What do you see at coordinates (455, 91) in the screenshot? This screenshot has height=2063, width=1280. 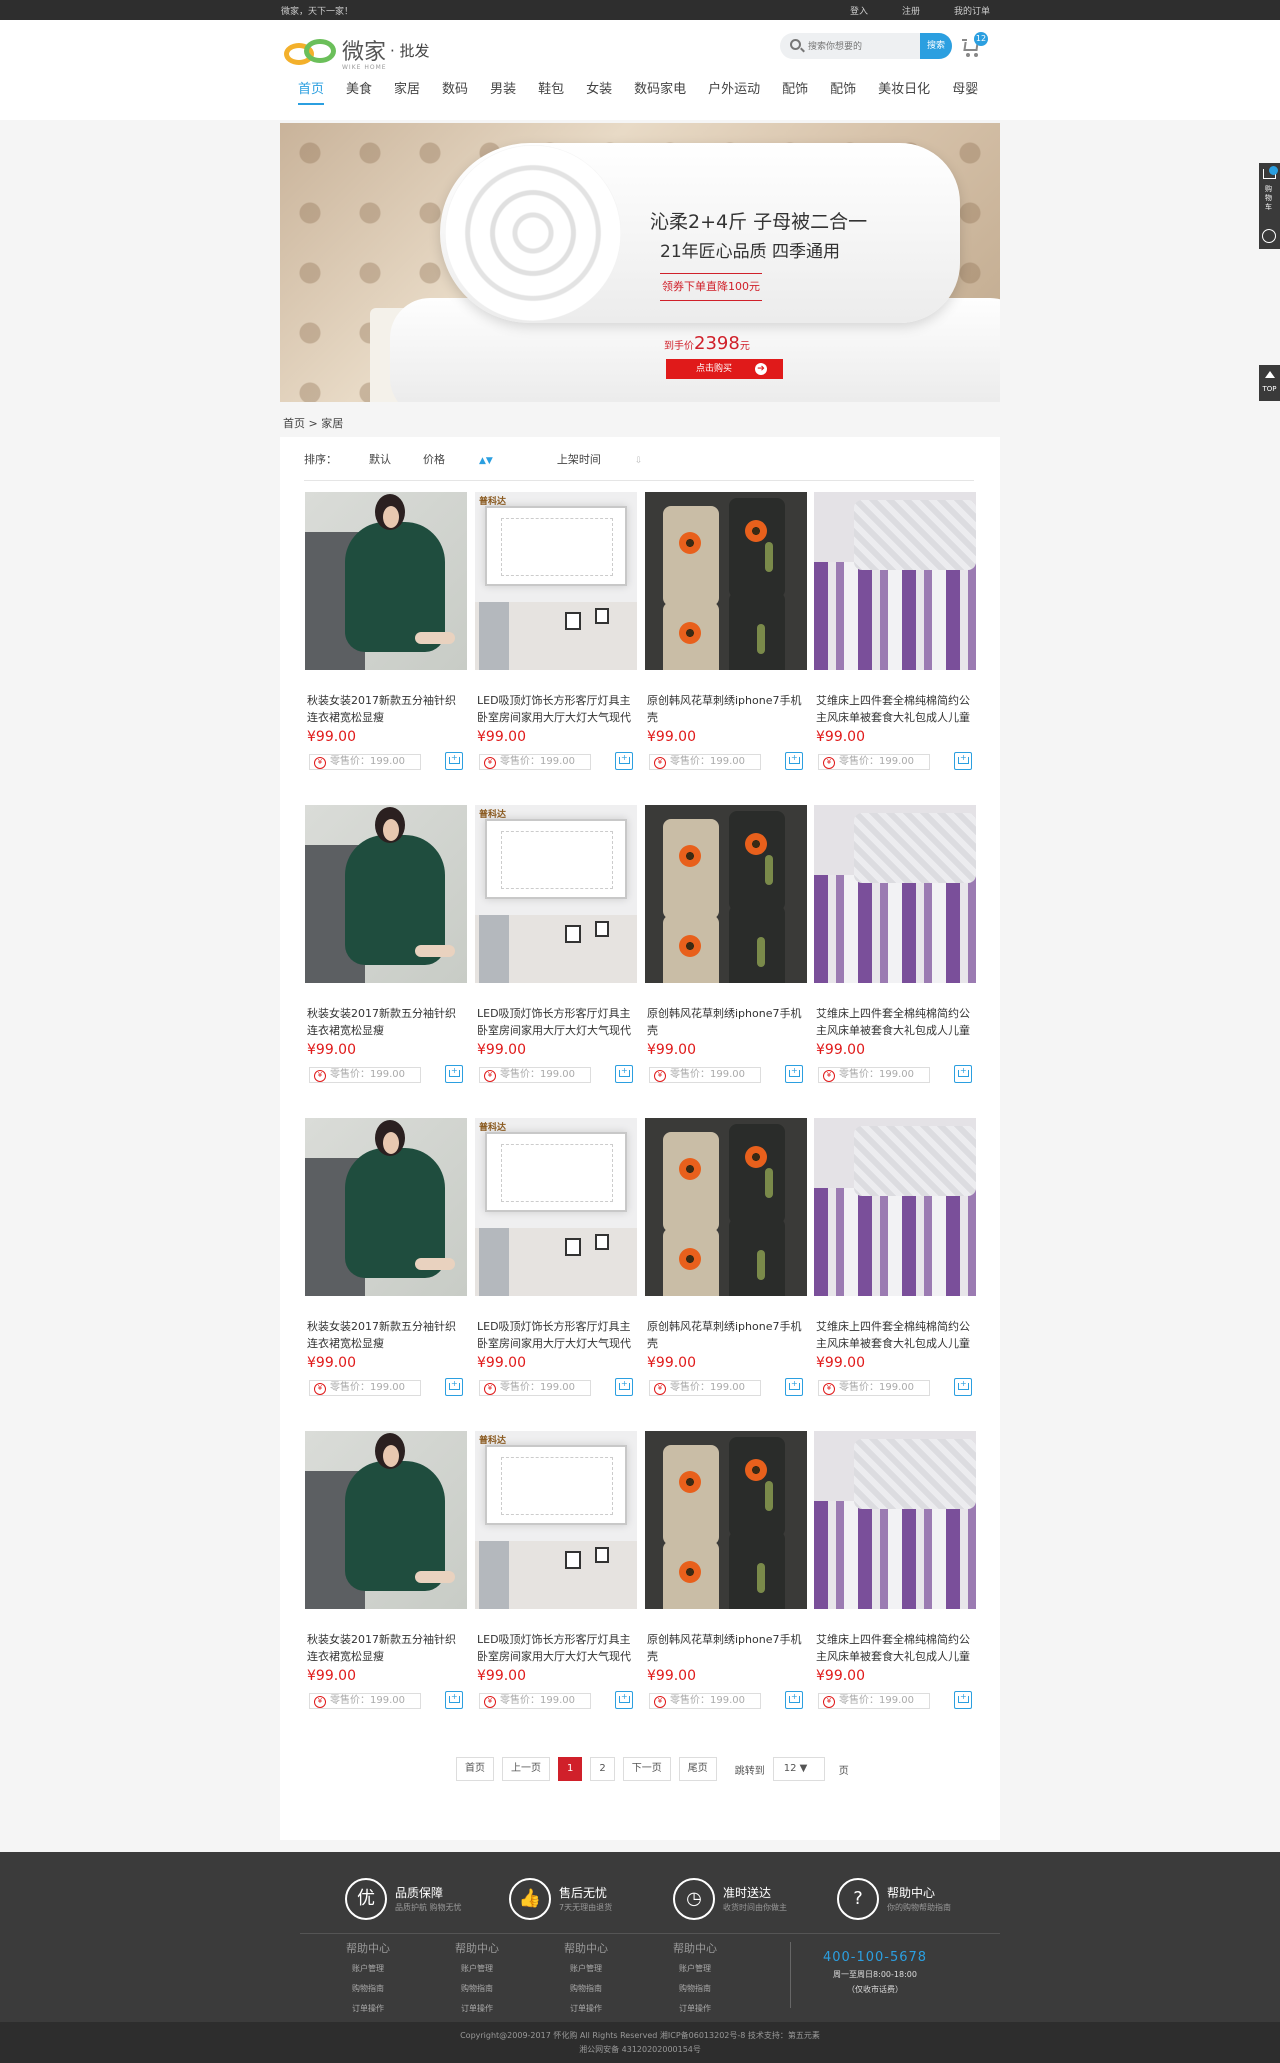 I see `nav-item-digital: 数码` at bounding box center [455, 91].